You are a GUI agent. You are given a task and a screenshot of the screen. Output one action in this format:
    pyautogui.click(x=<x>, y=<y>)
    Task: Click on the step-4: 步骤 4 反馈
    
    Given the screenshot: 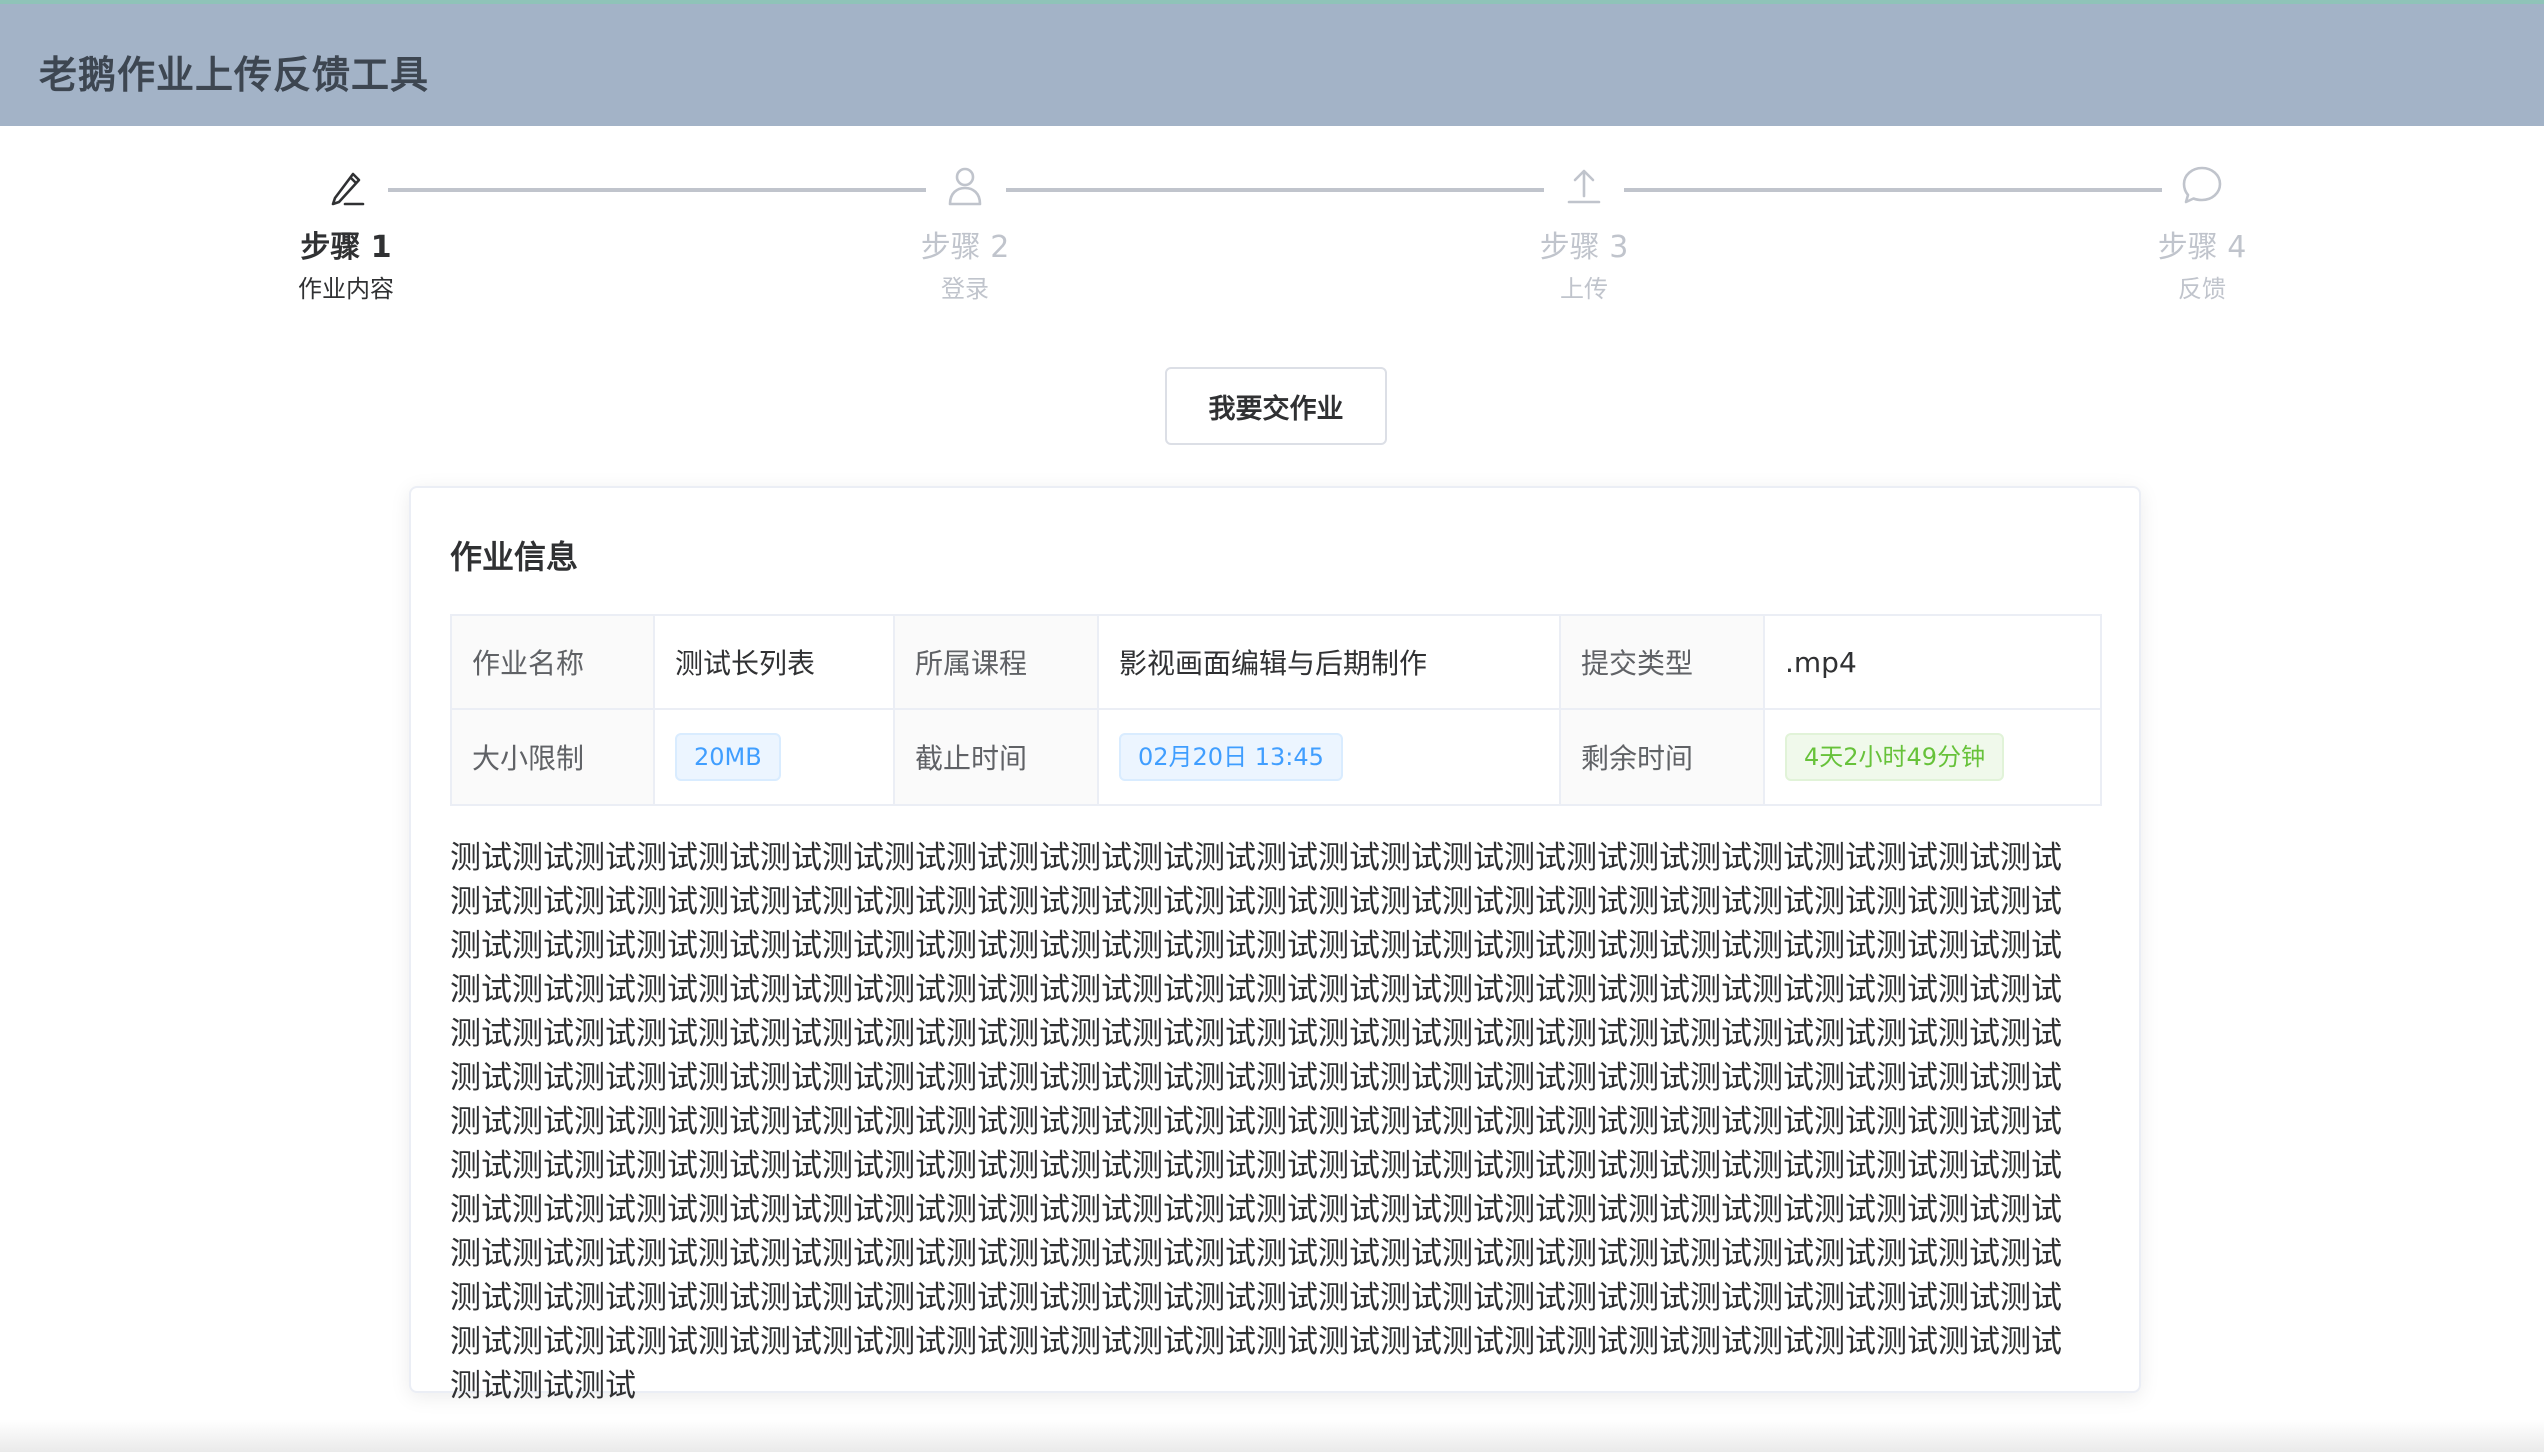 What is the action you would take?
    pyautogui.click(x=2202, y=232)
    